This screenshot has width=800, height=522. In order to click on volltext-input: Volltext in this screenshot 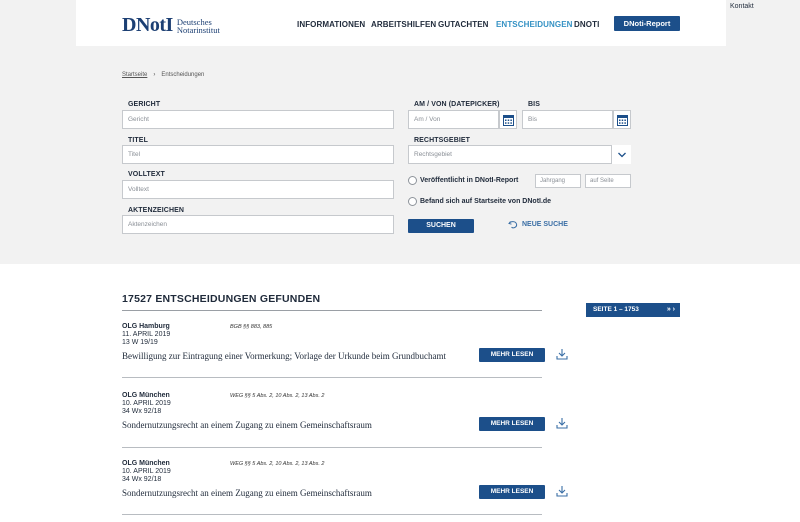, I will do `click(258, 189)`.